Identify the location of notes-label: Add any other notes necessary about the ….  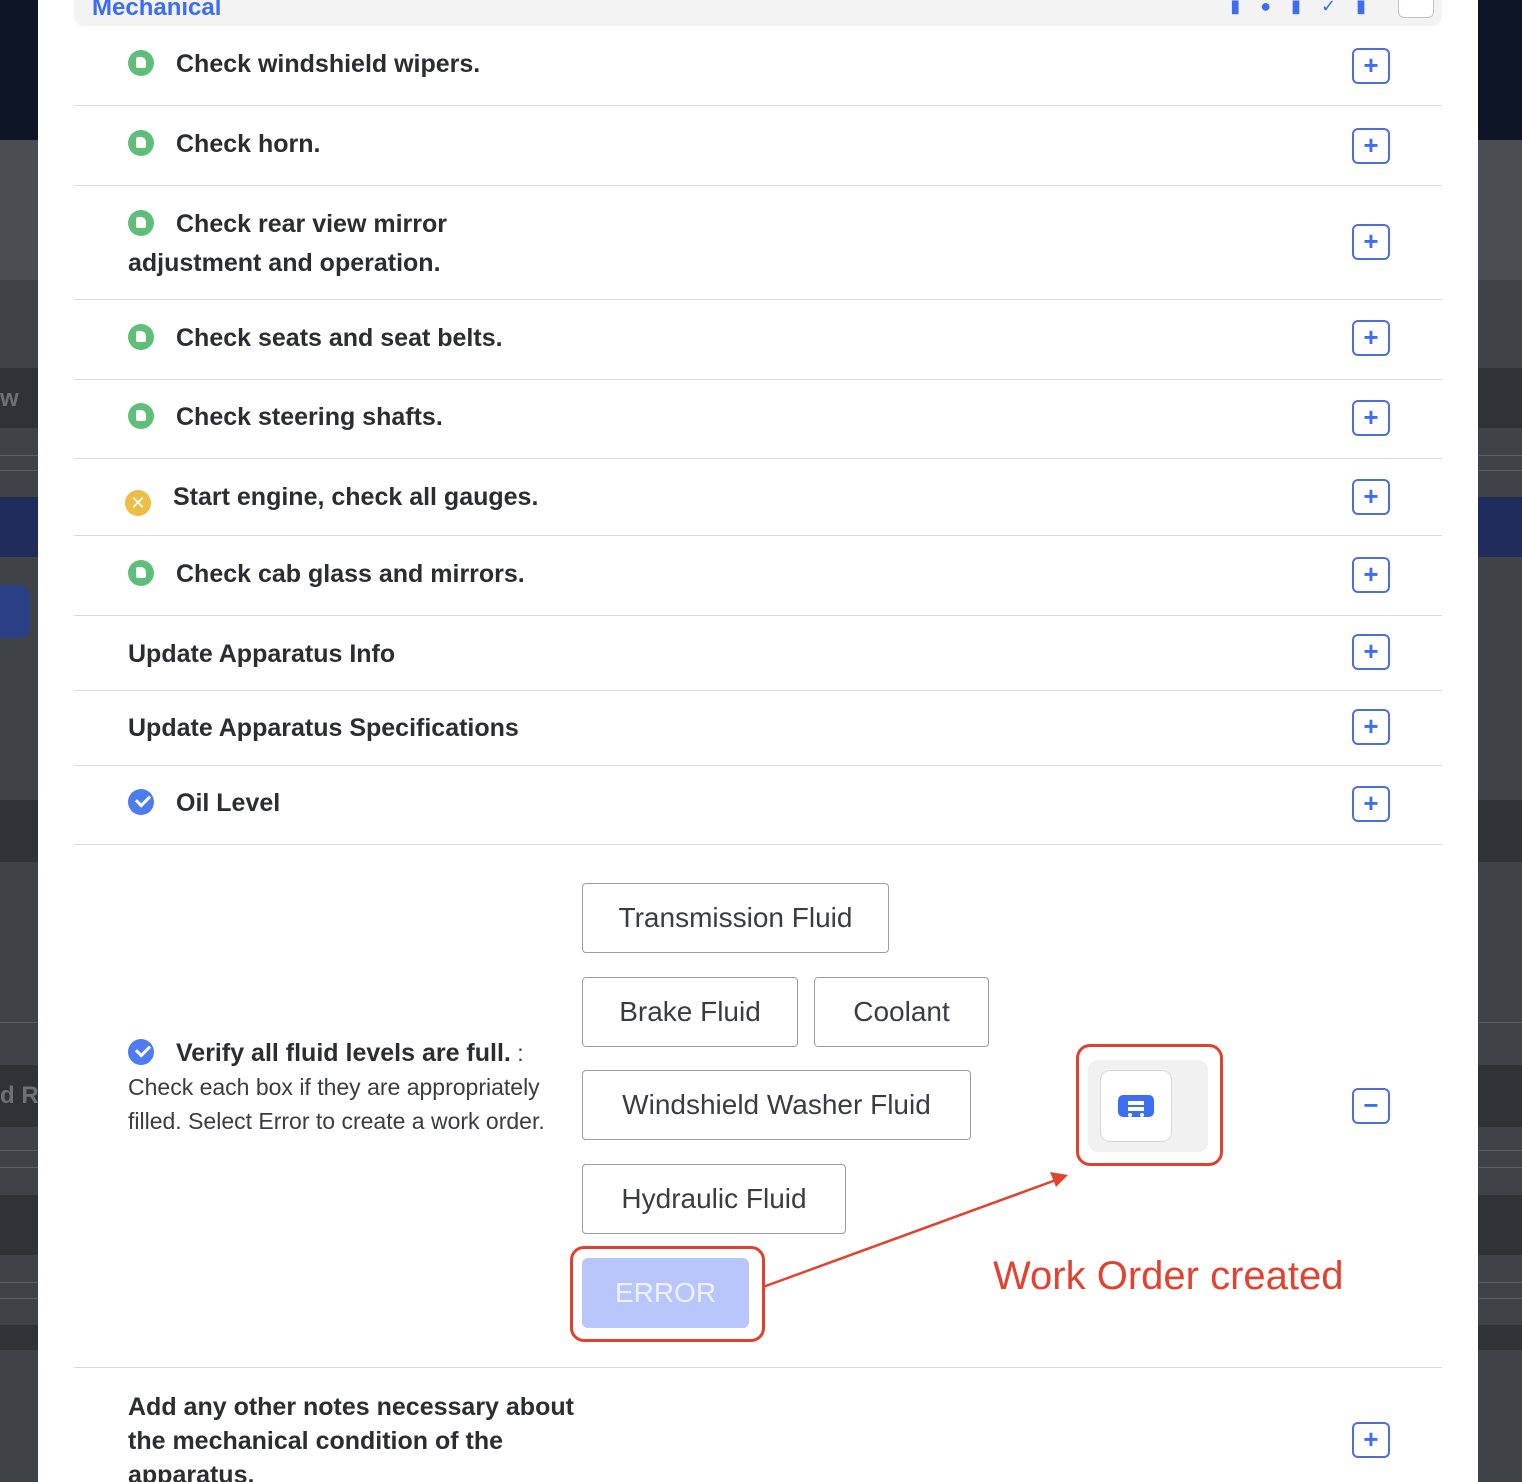
(351, 1437).